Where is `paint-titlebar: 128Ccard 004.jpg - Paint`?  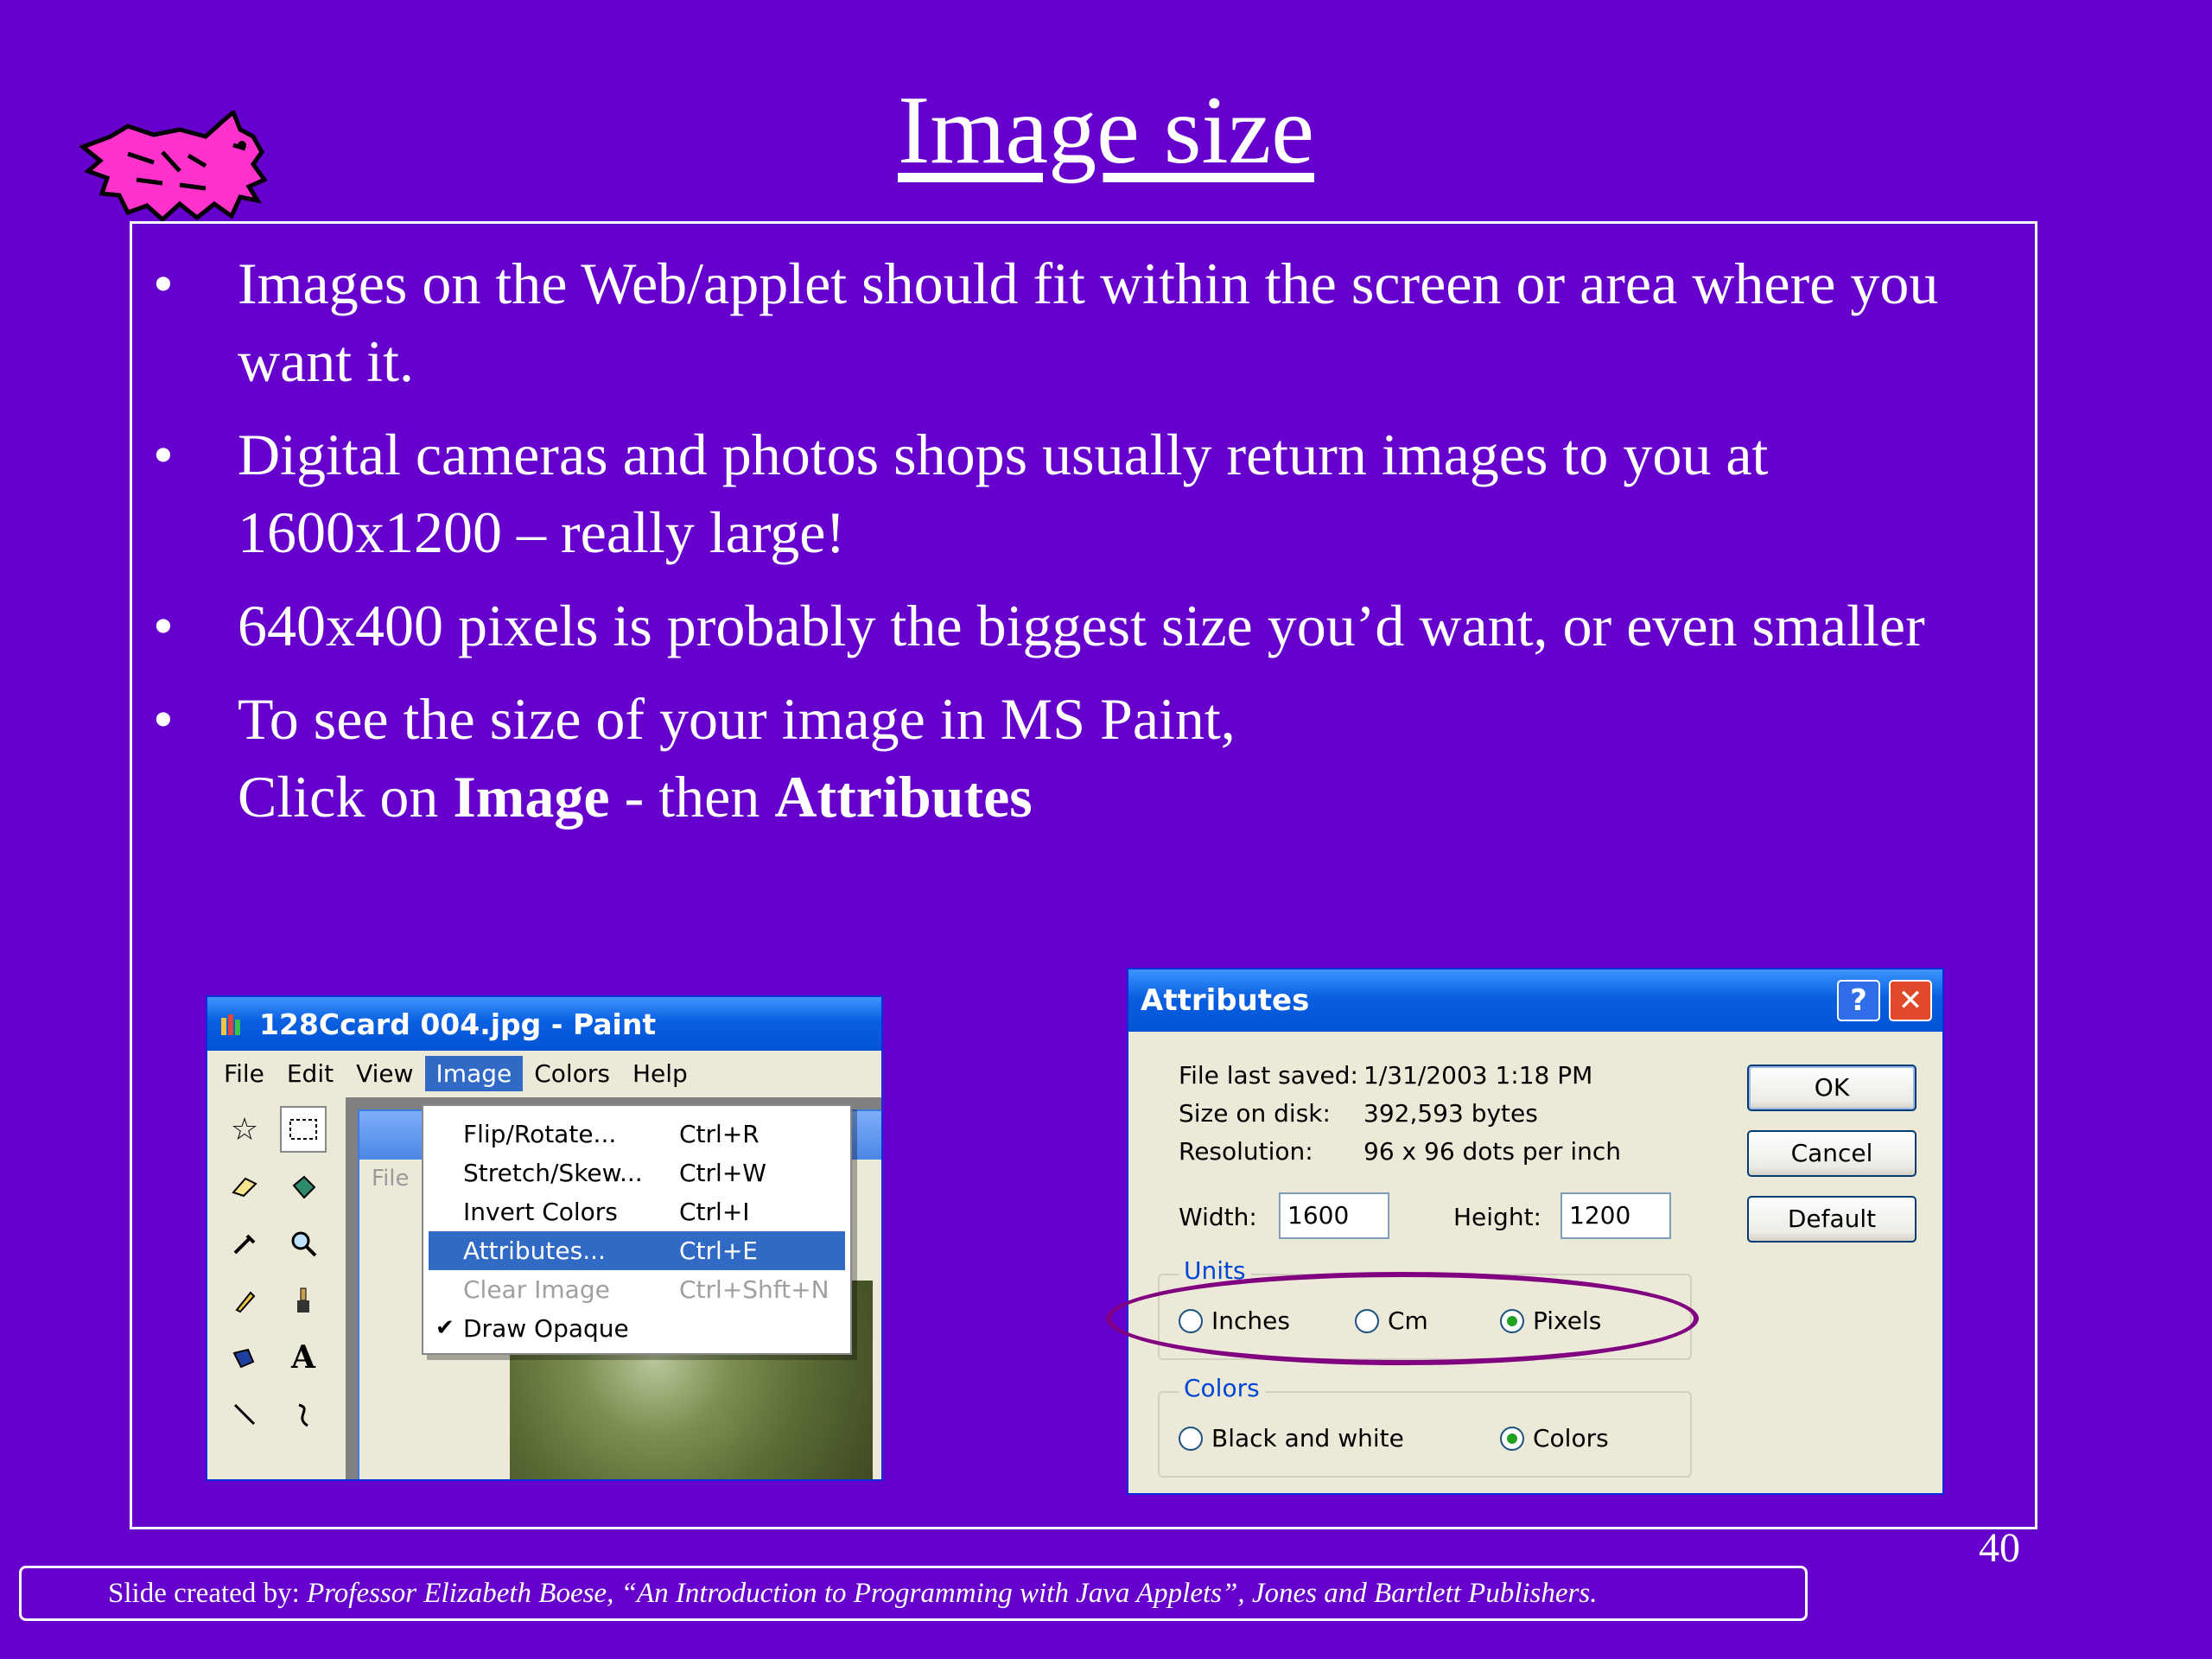 paint-titlebar: 128Ccard 004.jpg - Paint is located at coordinates (544, 1024).